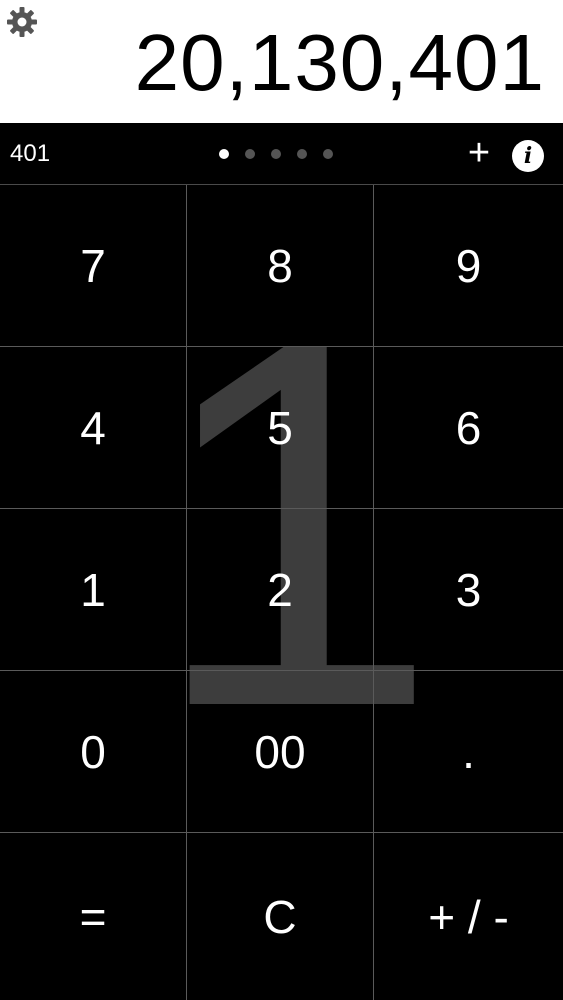 This screenshot has height=1000, width=563. I want to click on key-7: 7, so click(93, 266).